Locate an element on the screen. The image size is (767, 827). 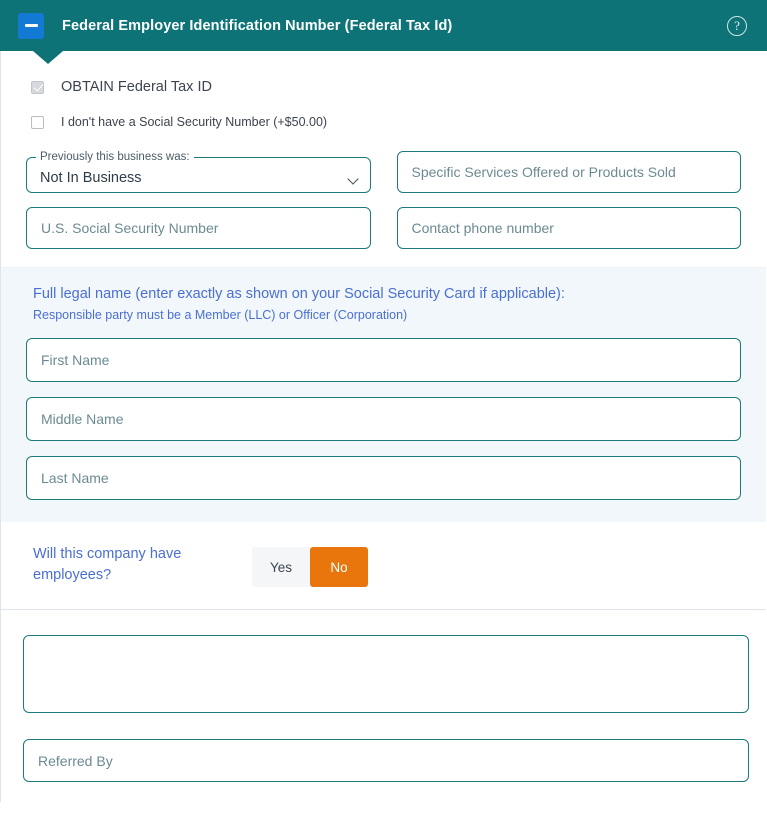
contact-phone-input is located at coordinates (568, 228).